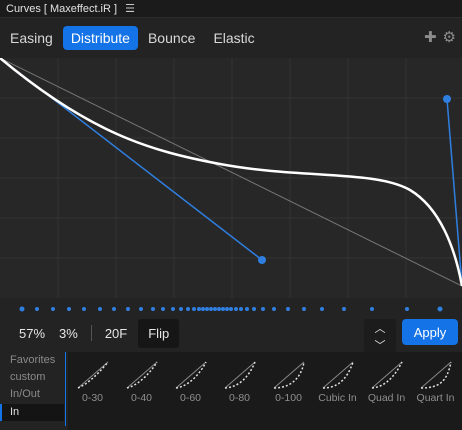 This screenshot has height=430, width=462. What do you see at coordinates (386, 398) in the screenshot?
I see `preset-label: Quad In` at bounding box center [386, 398].